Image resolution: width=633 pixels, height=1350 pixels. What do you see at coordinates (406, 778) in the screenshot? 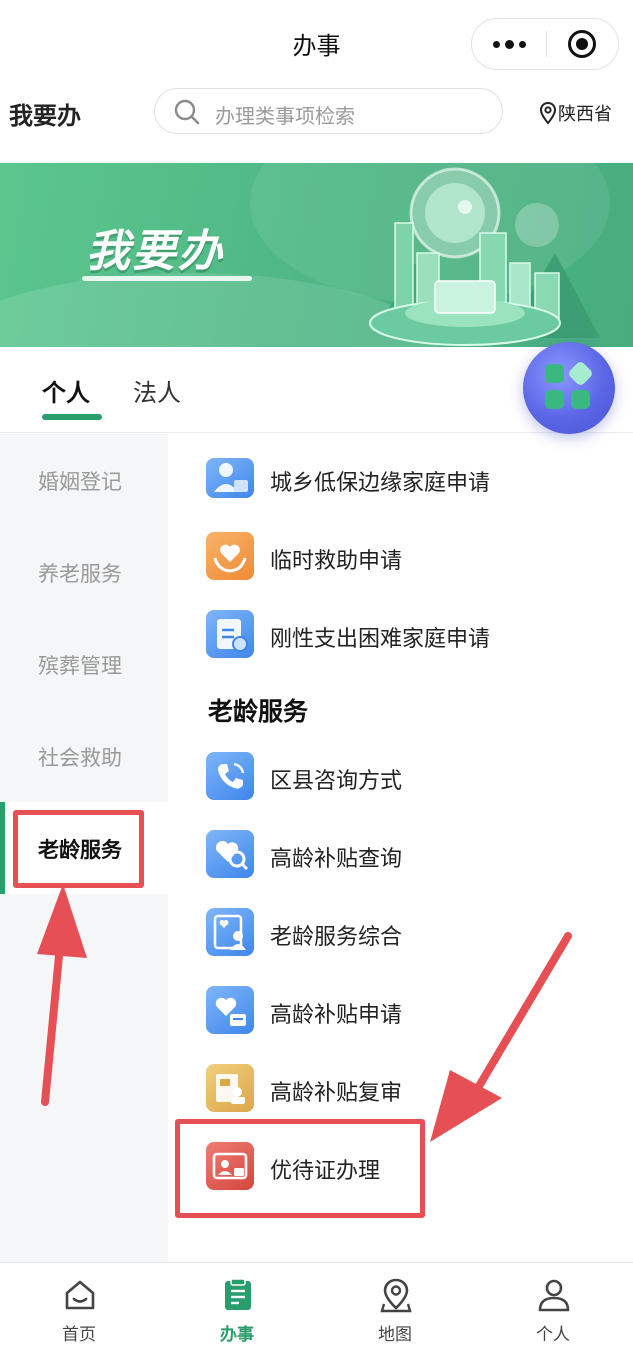
I see `list-item: 区县咨询方式` at bounding box center [406, 778].